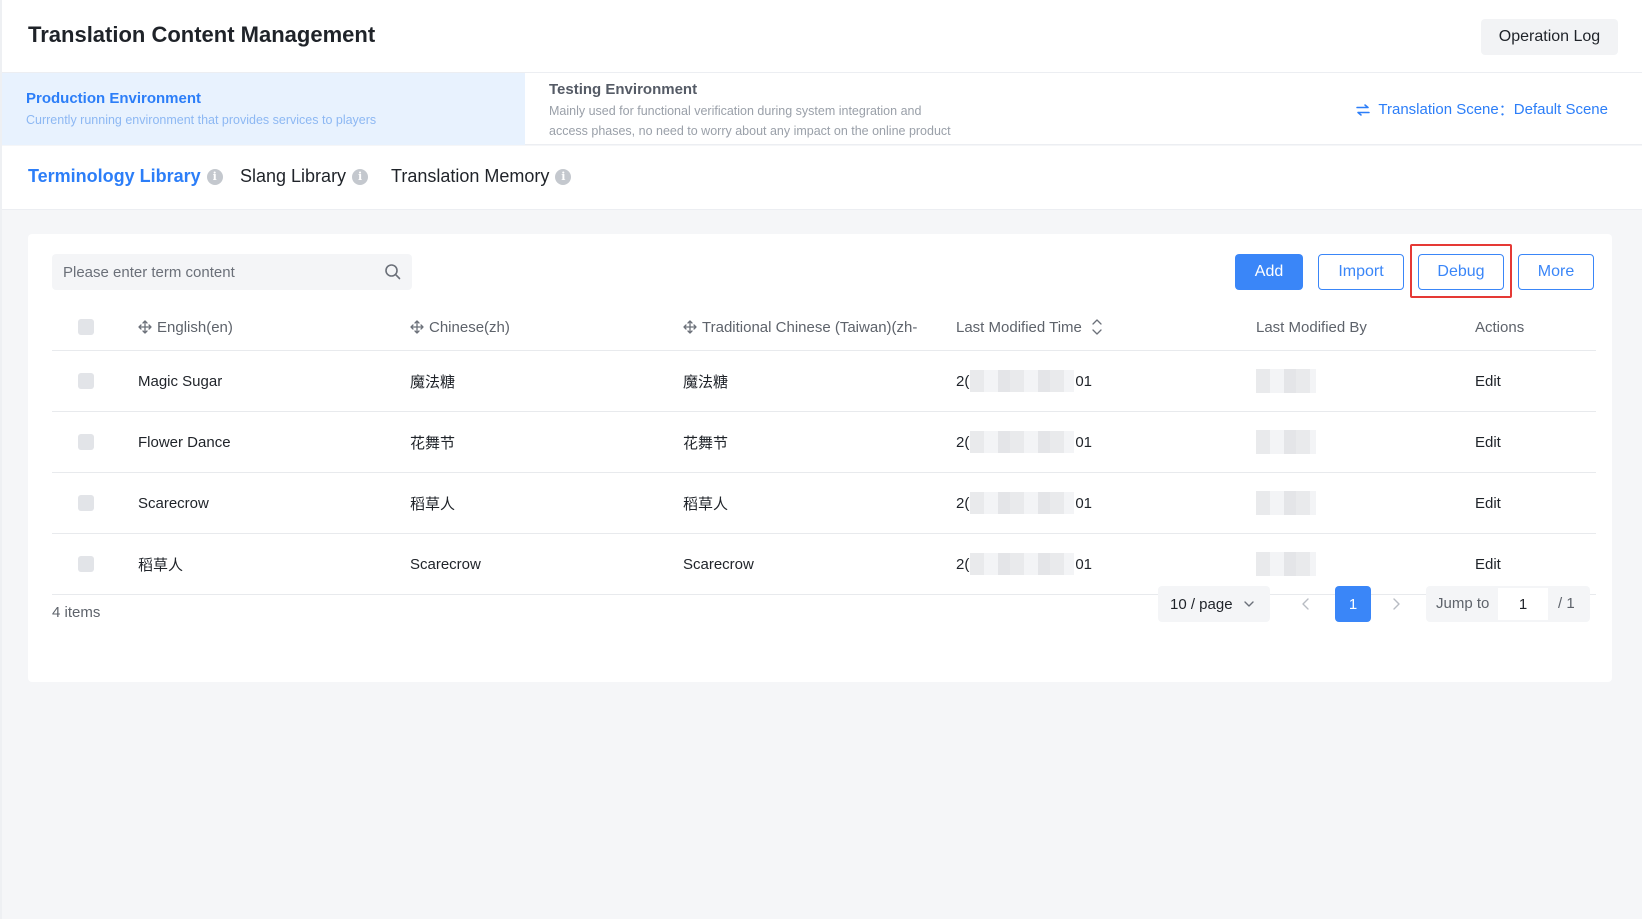 The height and width of the screenshot is (919, 1642). What do you see at coordinates (114, 98) in the screenshot?
I see `env-production-name: Production Environment` at bounding box center [114, 98].